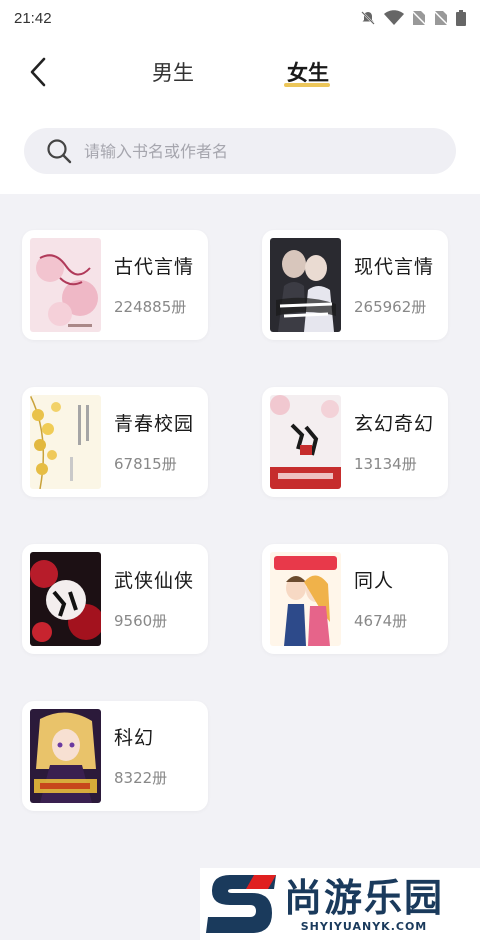 This screenshot has height=940, width=480. I want to click on pink-blossom-cover, so click(65, 285).